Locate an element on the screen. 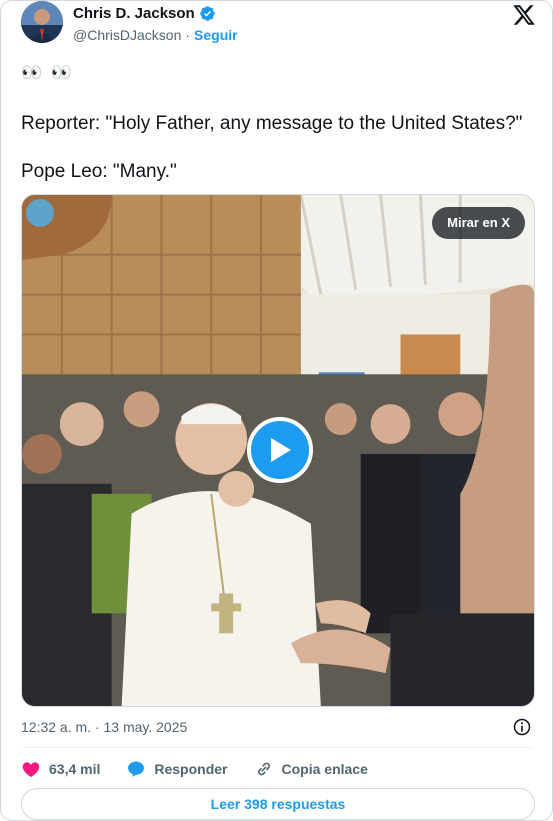 This screenshot has width=553, height=821. reply-bubble-icon is located at coordinates (136, 769).